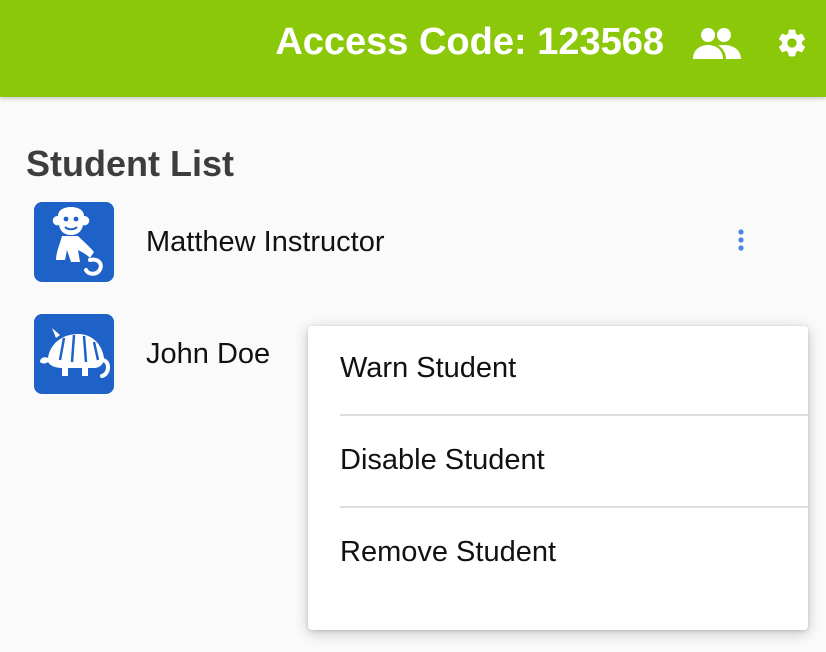 This screenshot has width=826, height=652. What do you see at coordinates (265, 242) in the screenshot?
I see `student-name: Matthew Instructor` at bounding box center [265, 242].